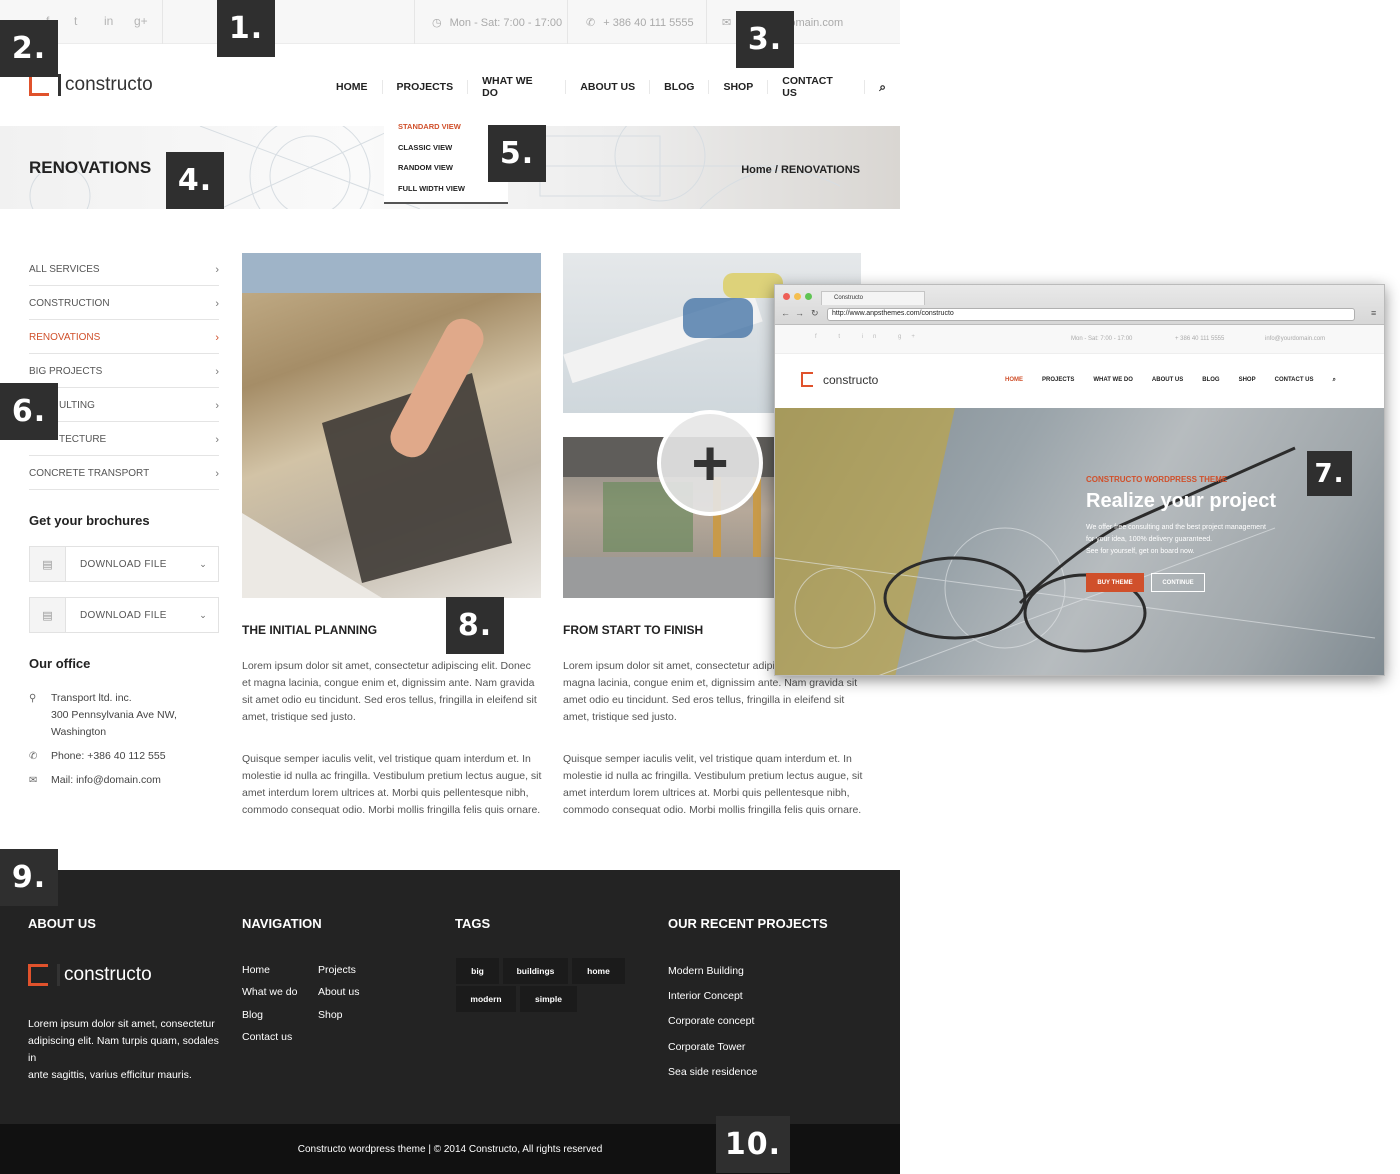 Image resolution: width=1400 pixels, height=1174 pixels. What do you see at coordinates (89, 520) in the screenshot?
I see `brochures-heading: Get your brochures` at bounding box center [89, 520].